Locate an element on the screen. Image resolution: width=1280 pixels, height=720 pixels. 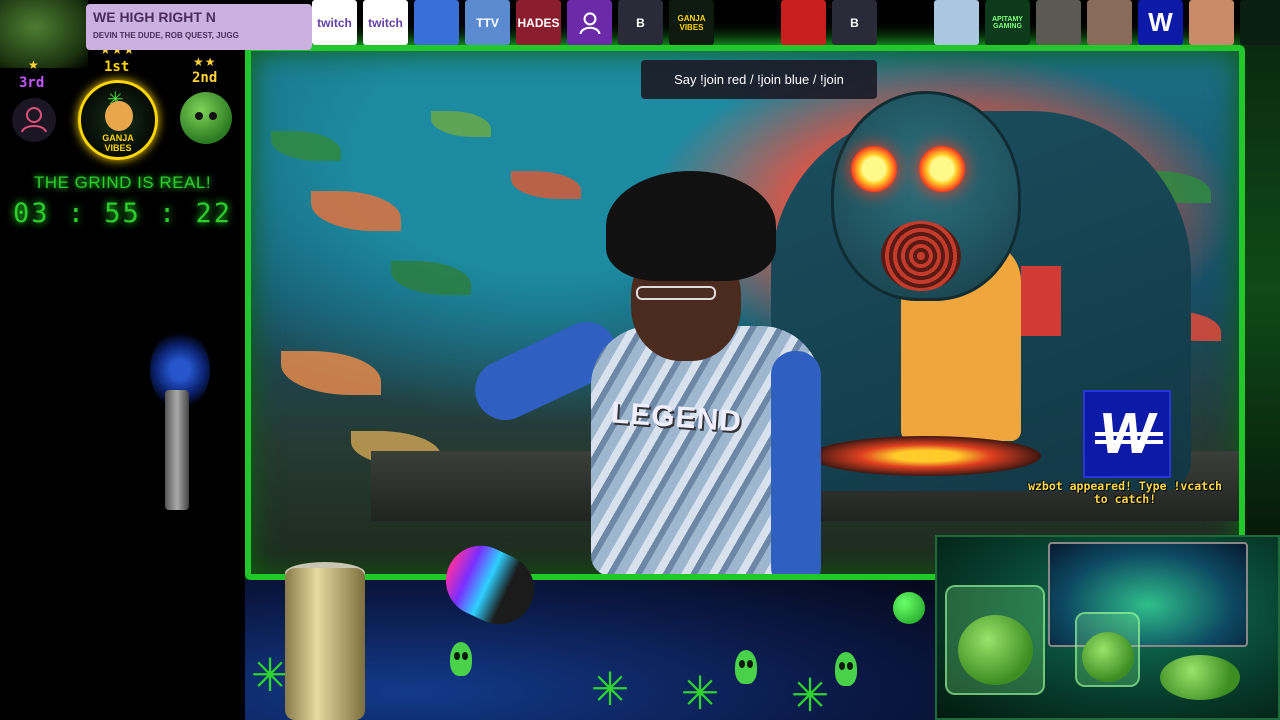
torch-body is located at coordinates (177, 450).